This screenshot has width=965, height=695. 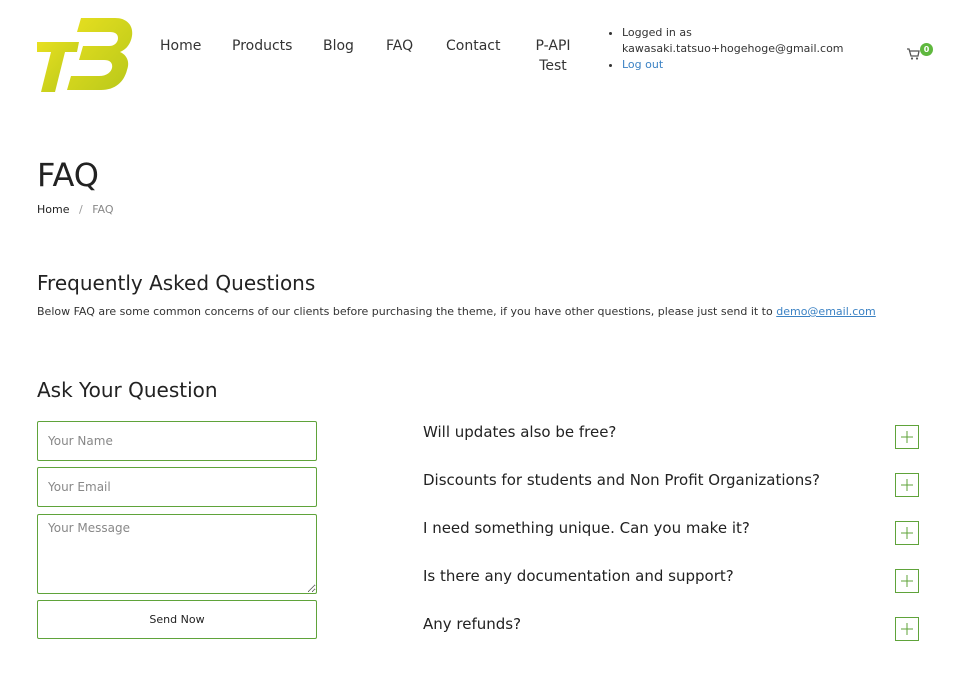 I want to click on page-title: FAQ, so click(x=68, y=175).